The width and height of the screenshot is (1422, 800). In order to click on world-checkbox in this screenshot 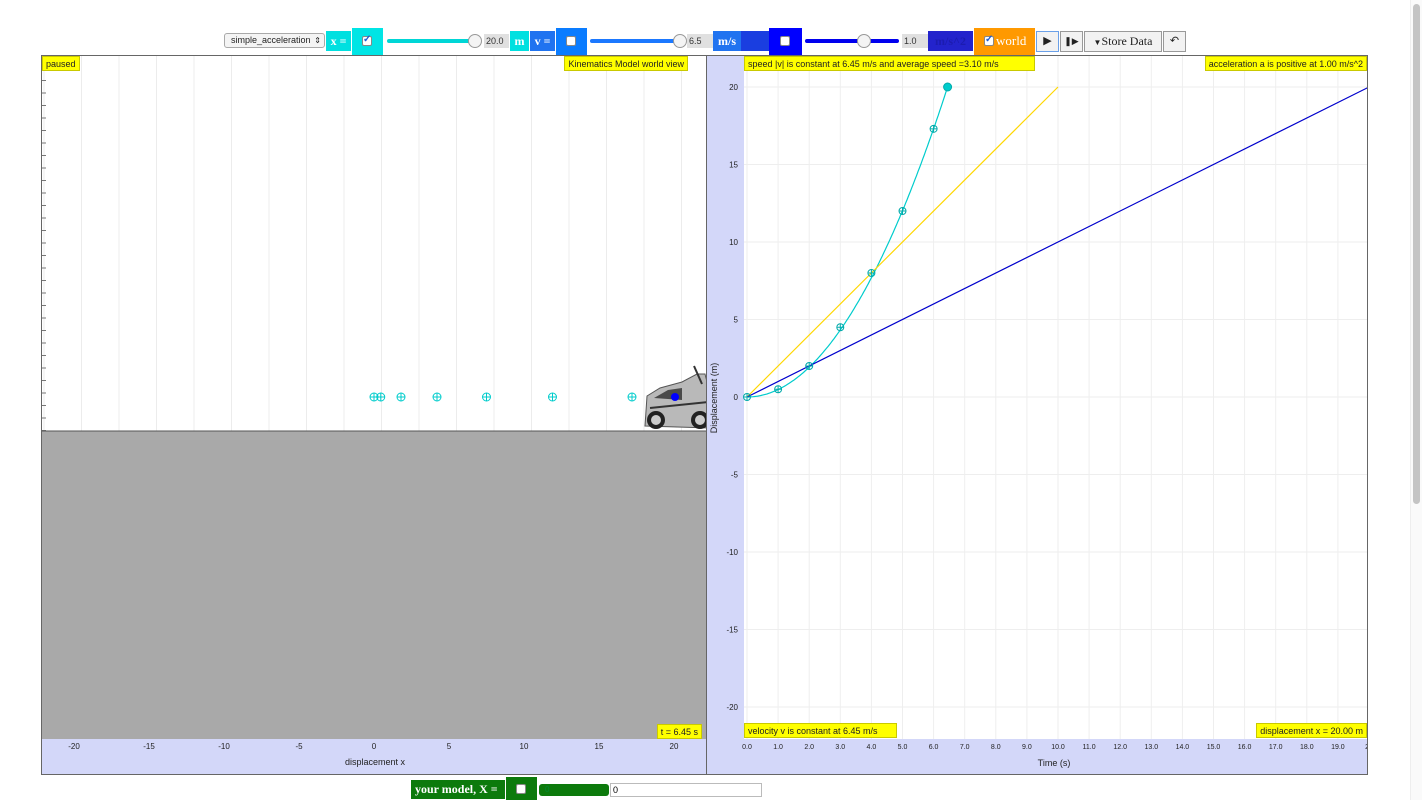, I will do `click(989, 40)`.